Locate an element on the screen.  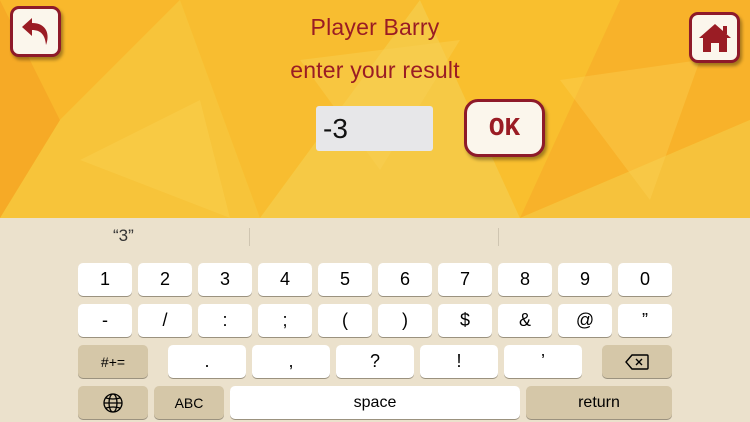
key-close-paren: ) is located at coordinates (405, 320).